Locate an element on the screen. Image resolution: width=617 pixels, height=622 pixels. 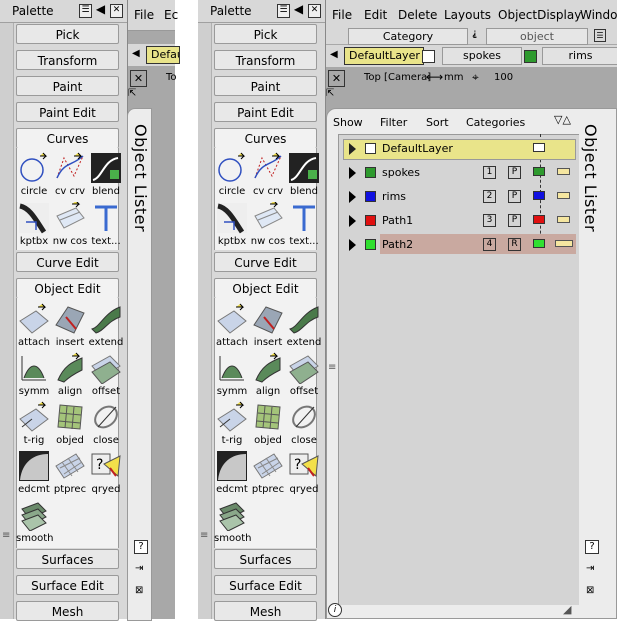
layer-button-rims: rims is located at coordinates (579, 56).